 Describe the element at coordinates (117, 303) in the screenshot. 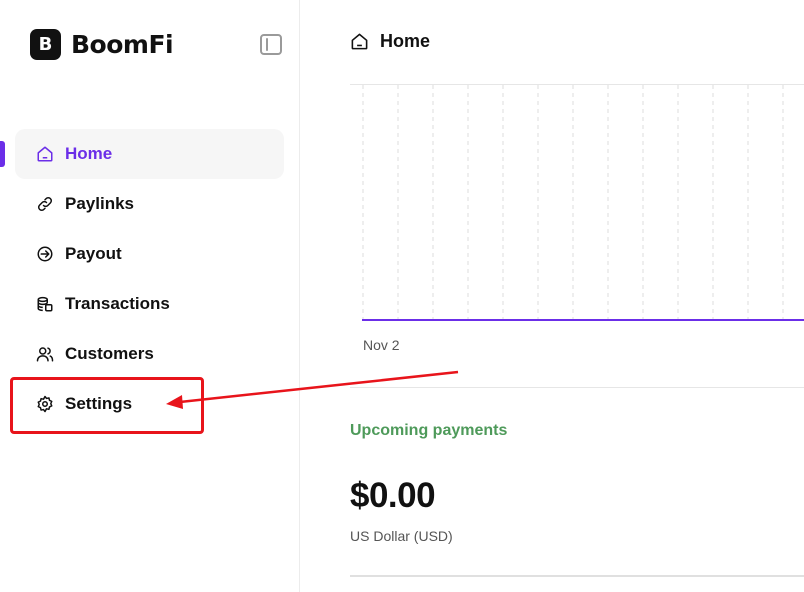

I see `sidebar-item-label: Transactions` at that location.